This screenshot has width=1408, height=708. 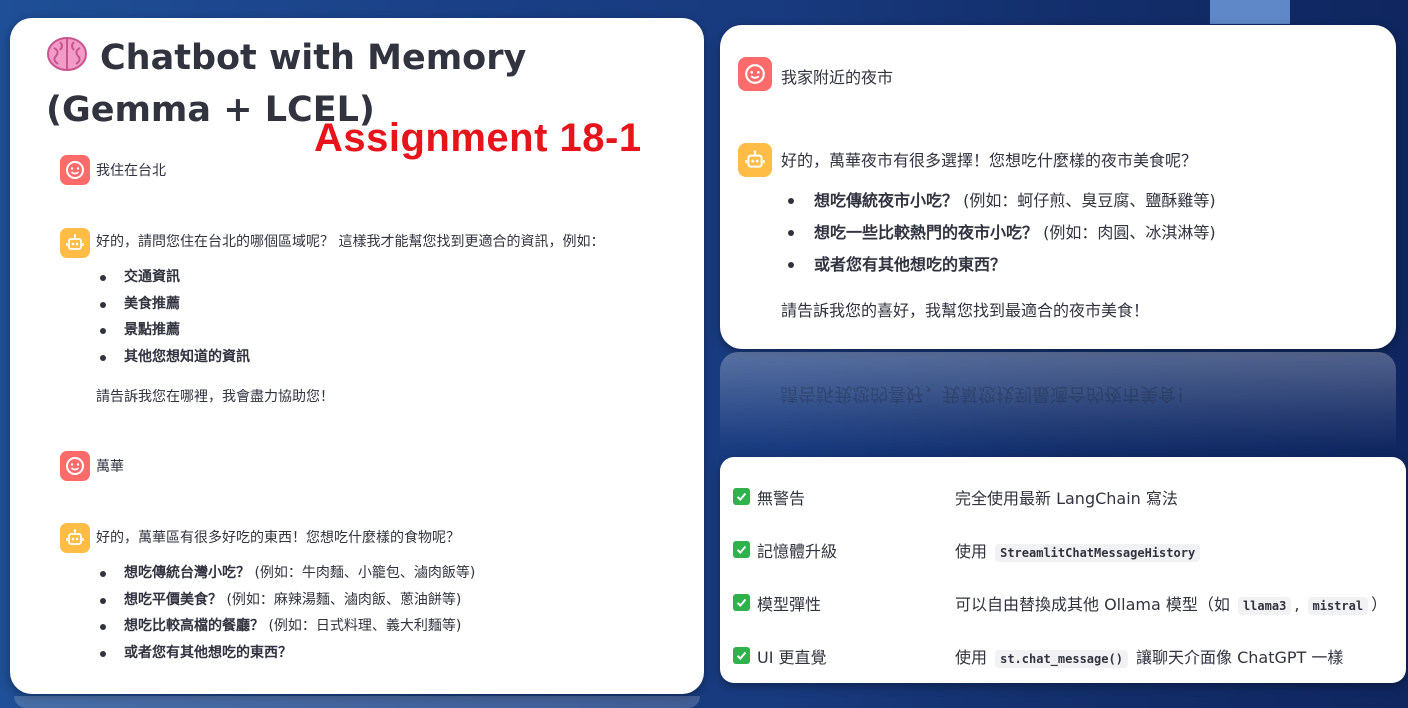 I want to click on list-item: 想吃比較高檔的餐廳？ (例如：日式料理、義大利麵等), so click(x=286, y=626).